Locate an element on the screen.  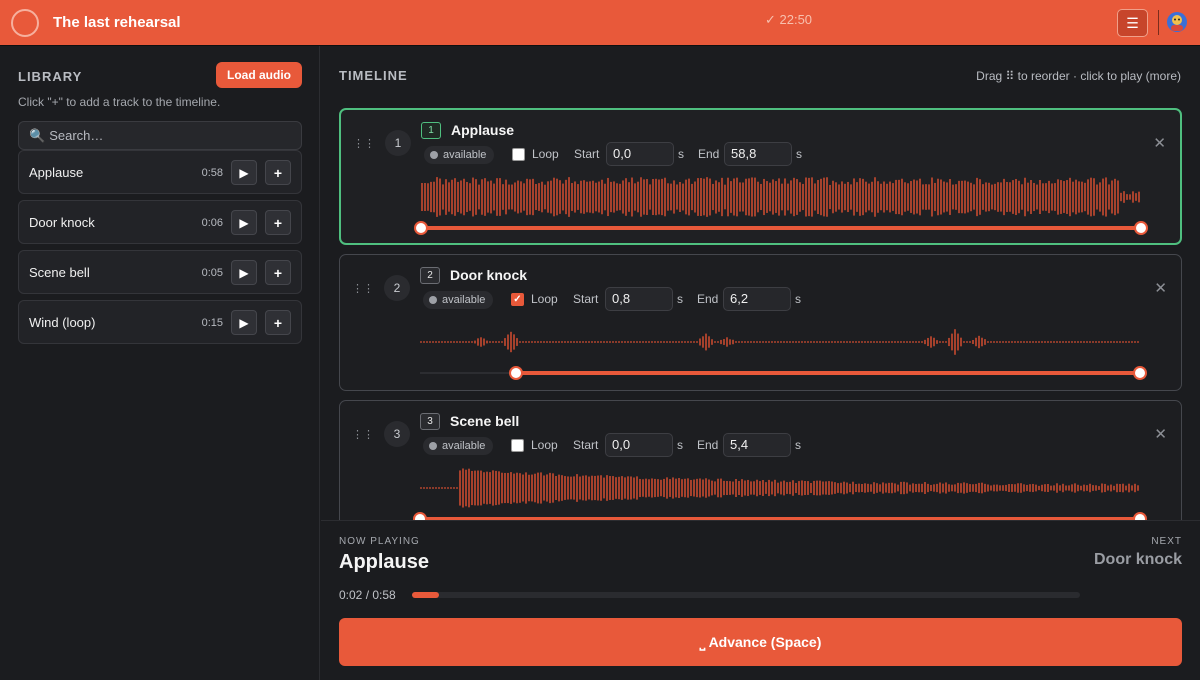
search-box: 🔍 is located at coordinates (160, 135).